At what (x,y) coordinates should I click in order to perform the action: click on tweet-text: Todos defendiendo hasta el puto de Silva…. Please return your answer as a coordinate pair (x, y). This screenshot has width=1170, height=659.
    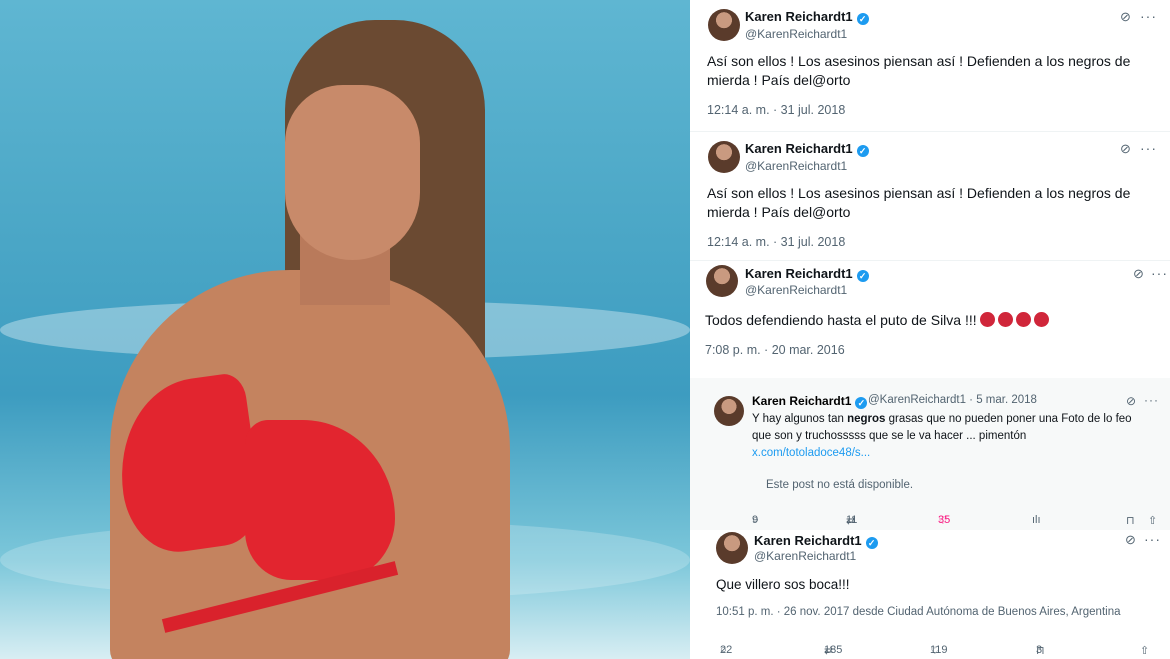
    Looking at the image, I should click on (877, 320).